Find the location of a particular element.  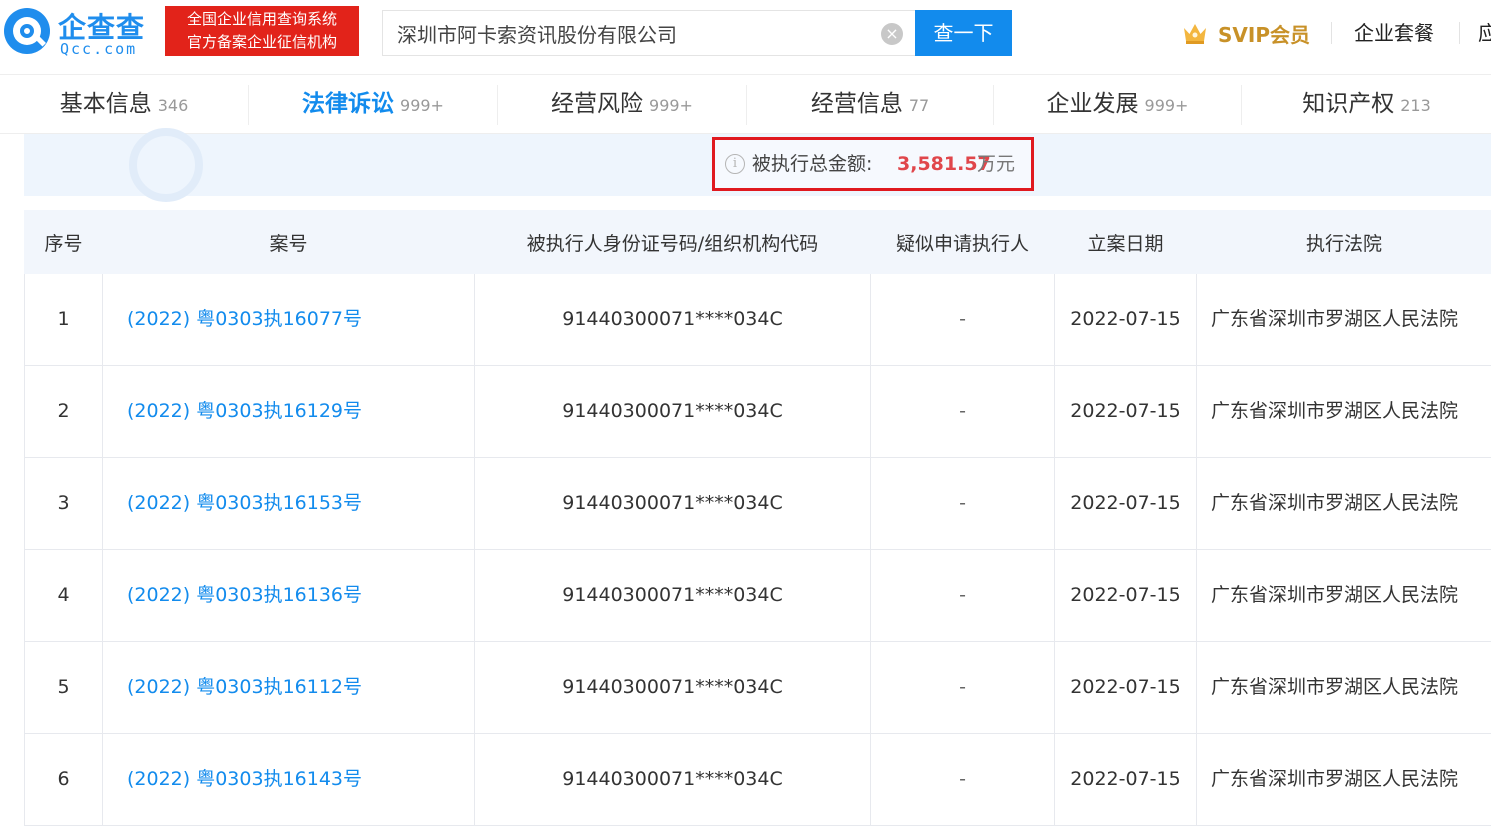

watermark-icon is located at coordinates (166, 165).